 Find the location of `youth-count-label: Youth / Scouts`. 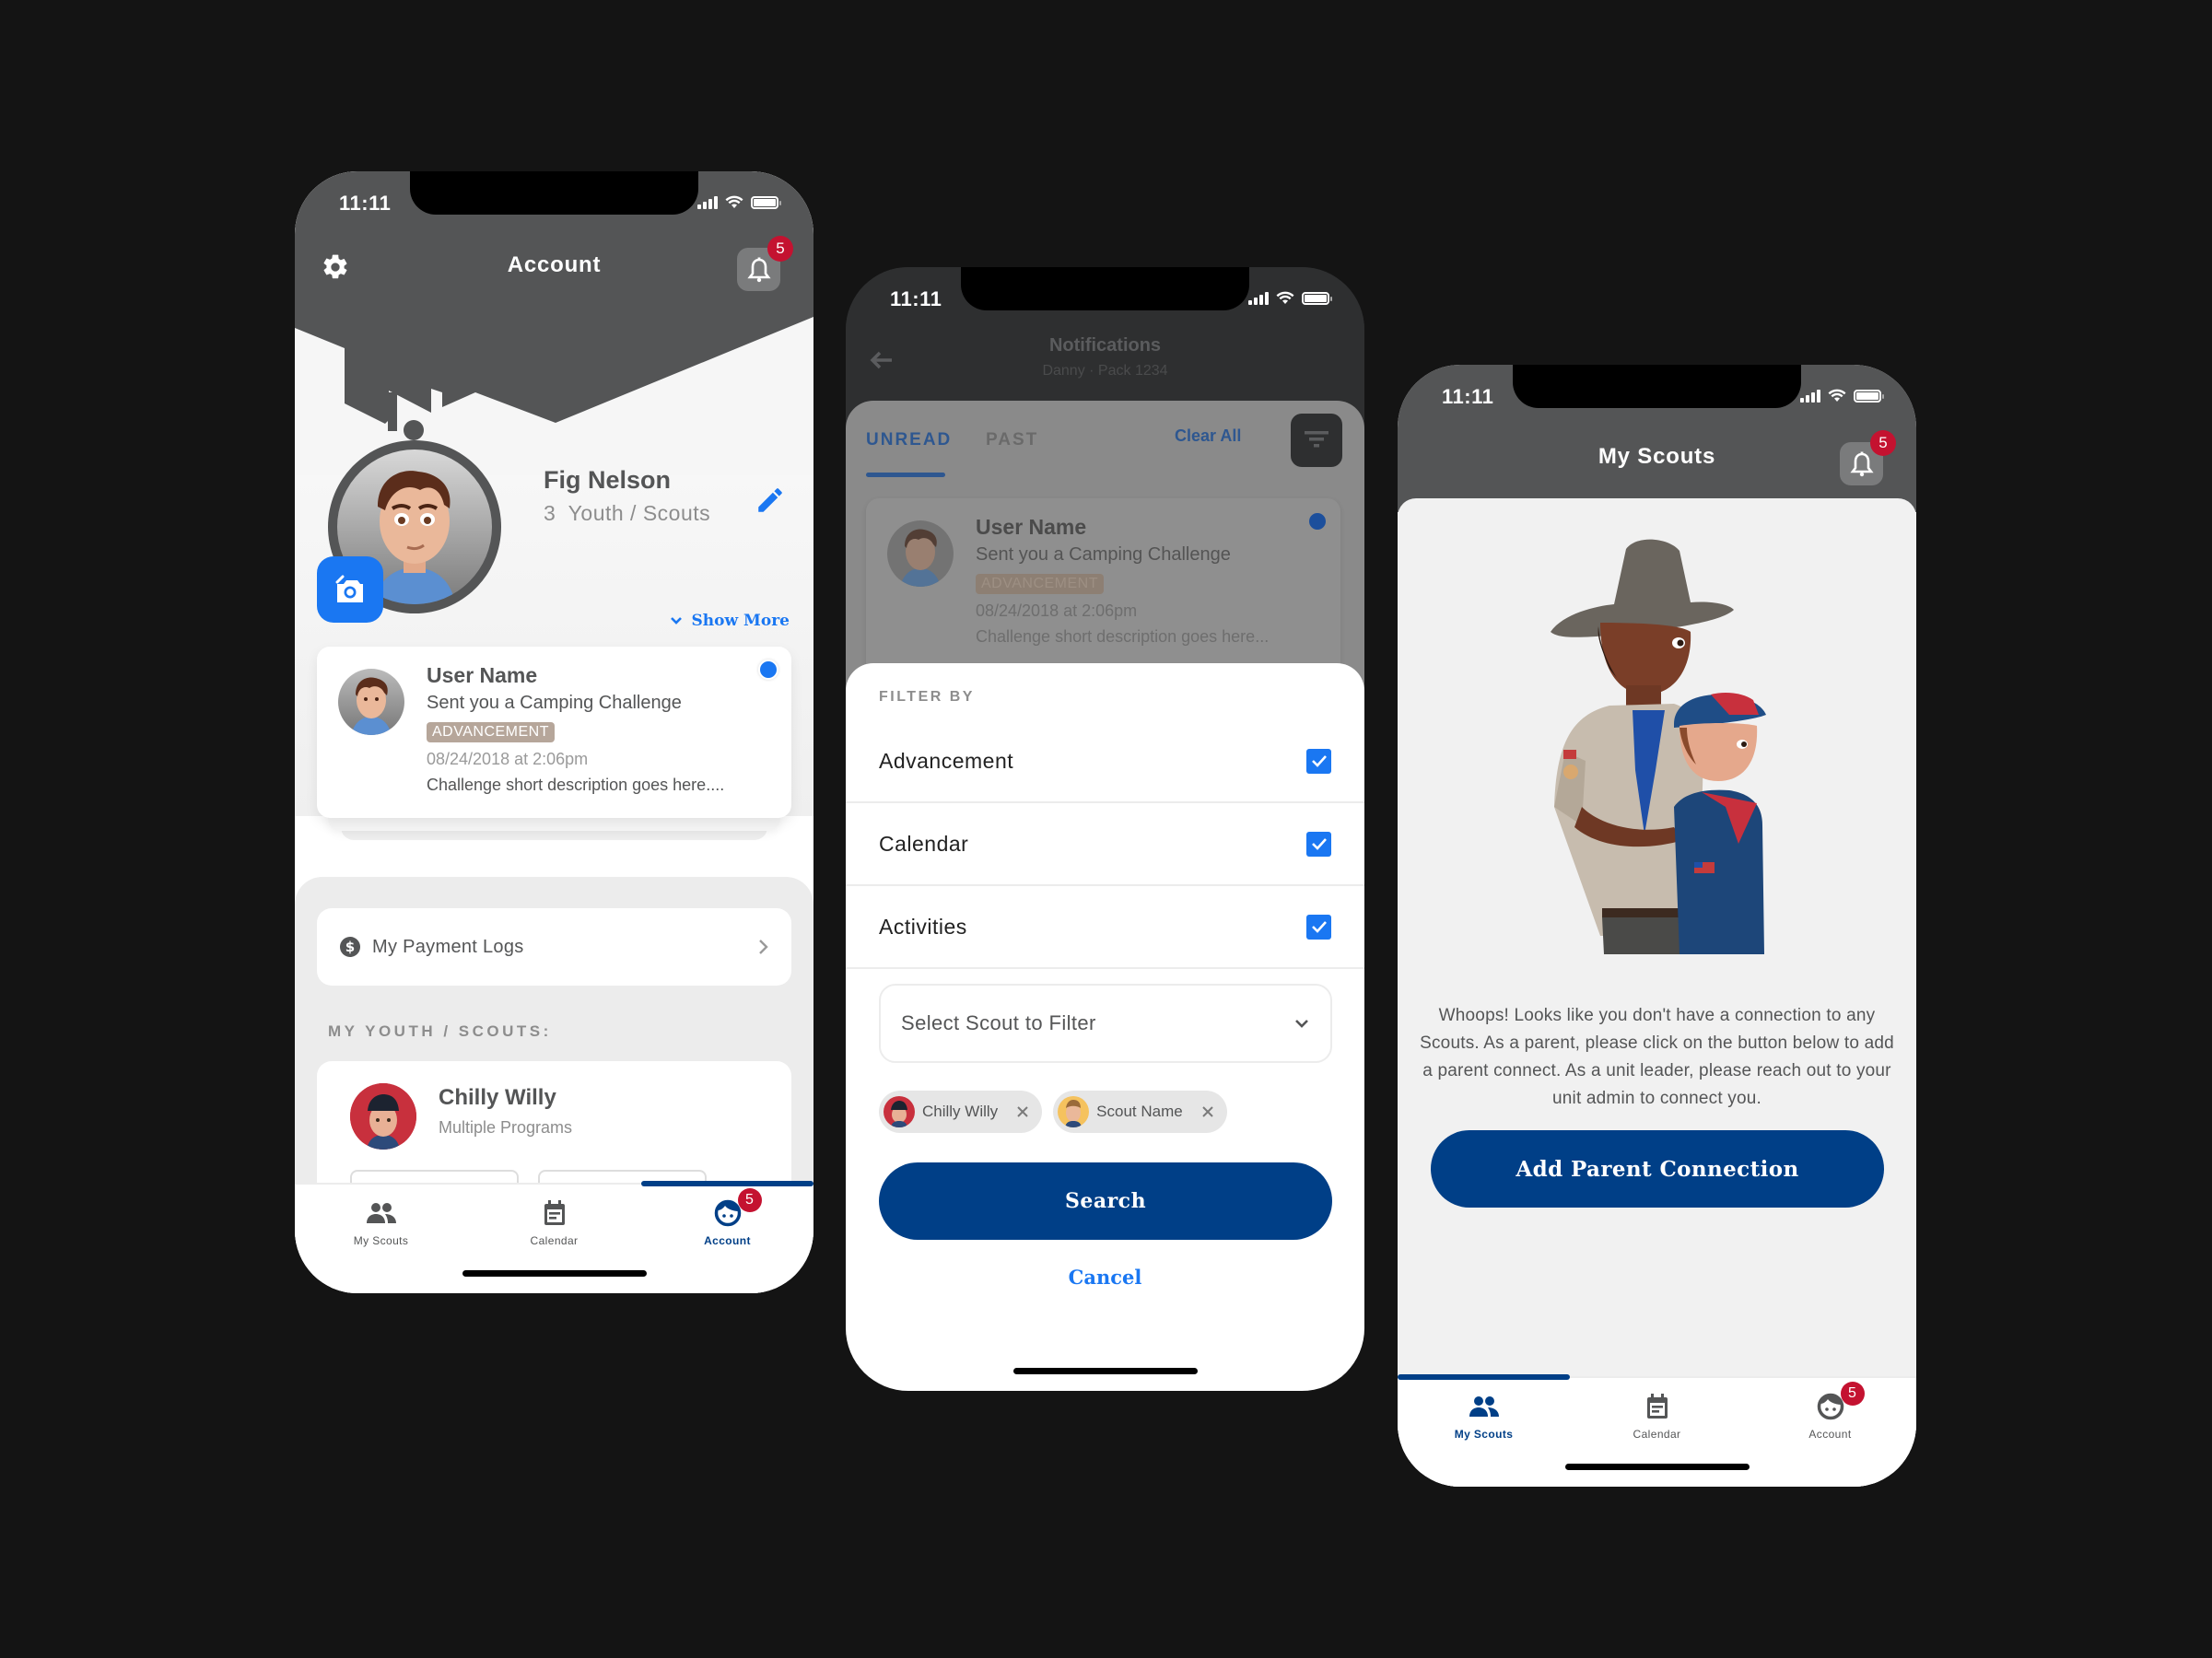

youth-count-label: Youth / Scouts is located at coordinates (639, 513).